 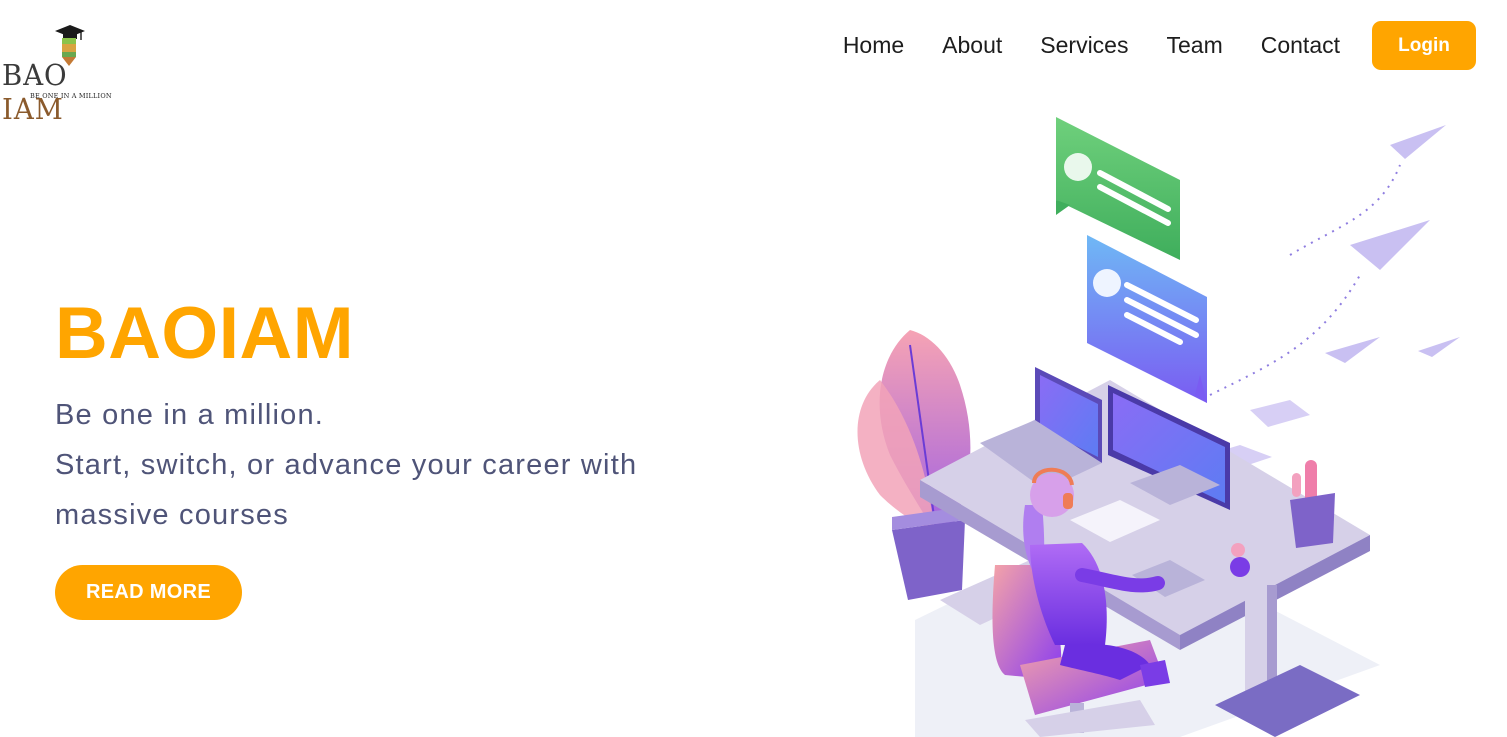 What do you see at coordinates (1300, 45) in the screenshot?
I see `nav-contact: Contact` at bounding box center [1300, 45].